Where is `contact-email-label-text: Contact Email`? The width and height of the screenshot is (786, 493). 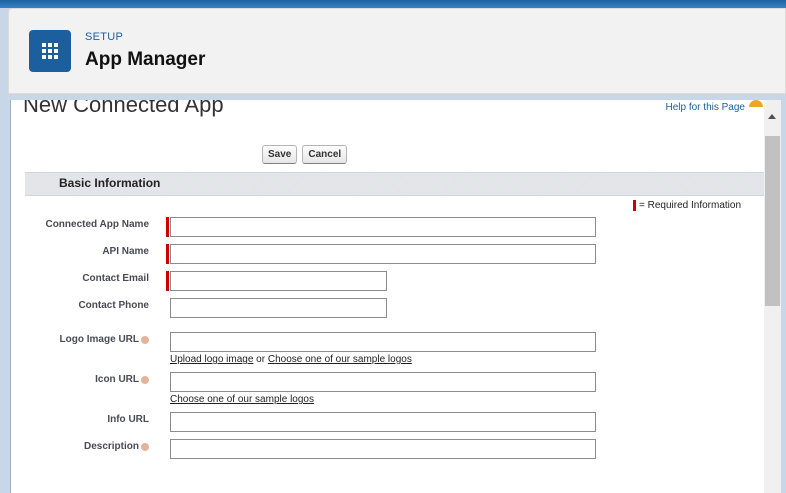 contact-email-label-text: Contact Email is located at coordinates (115, 278).